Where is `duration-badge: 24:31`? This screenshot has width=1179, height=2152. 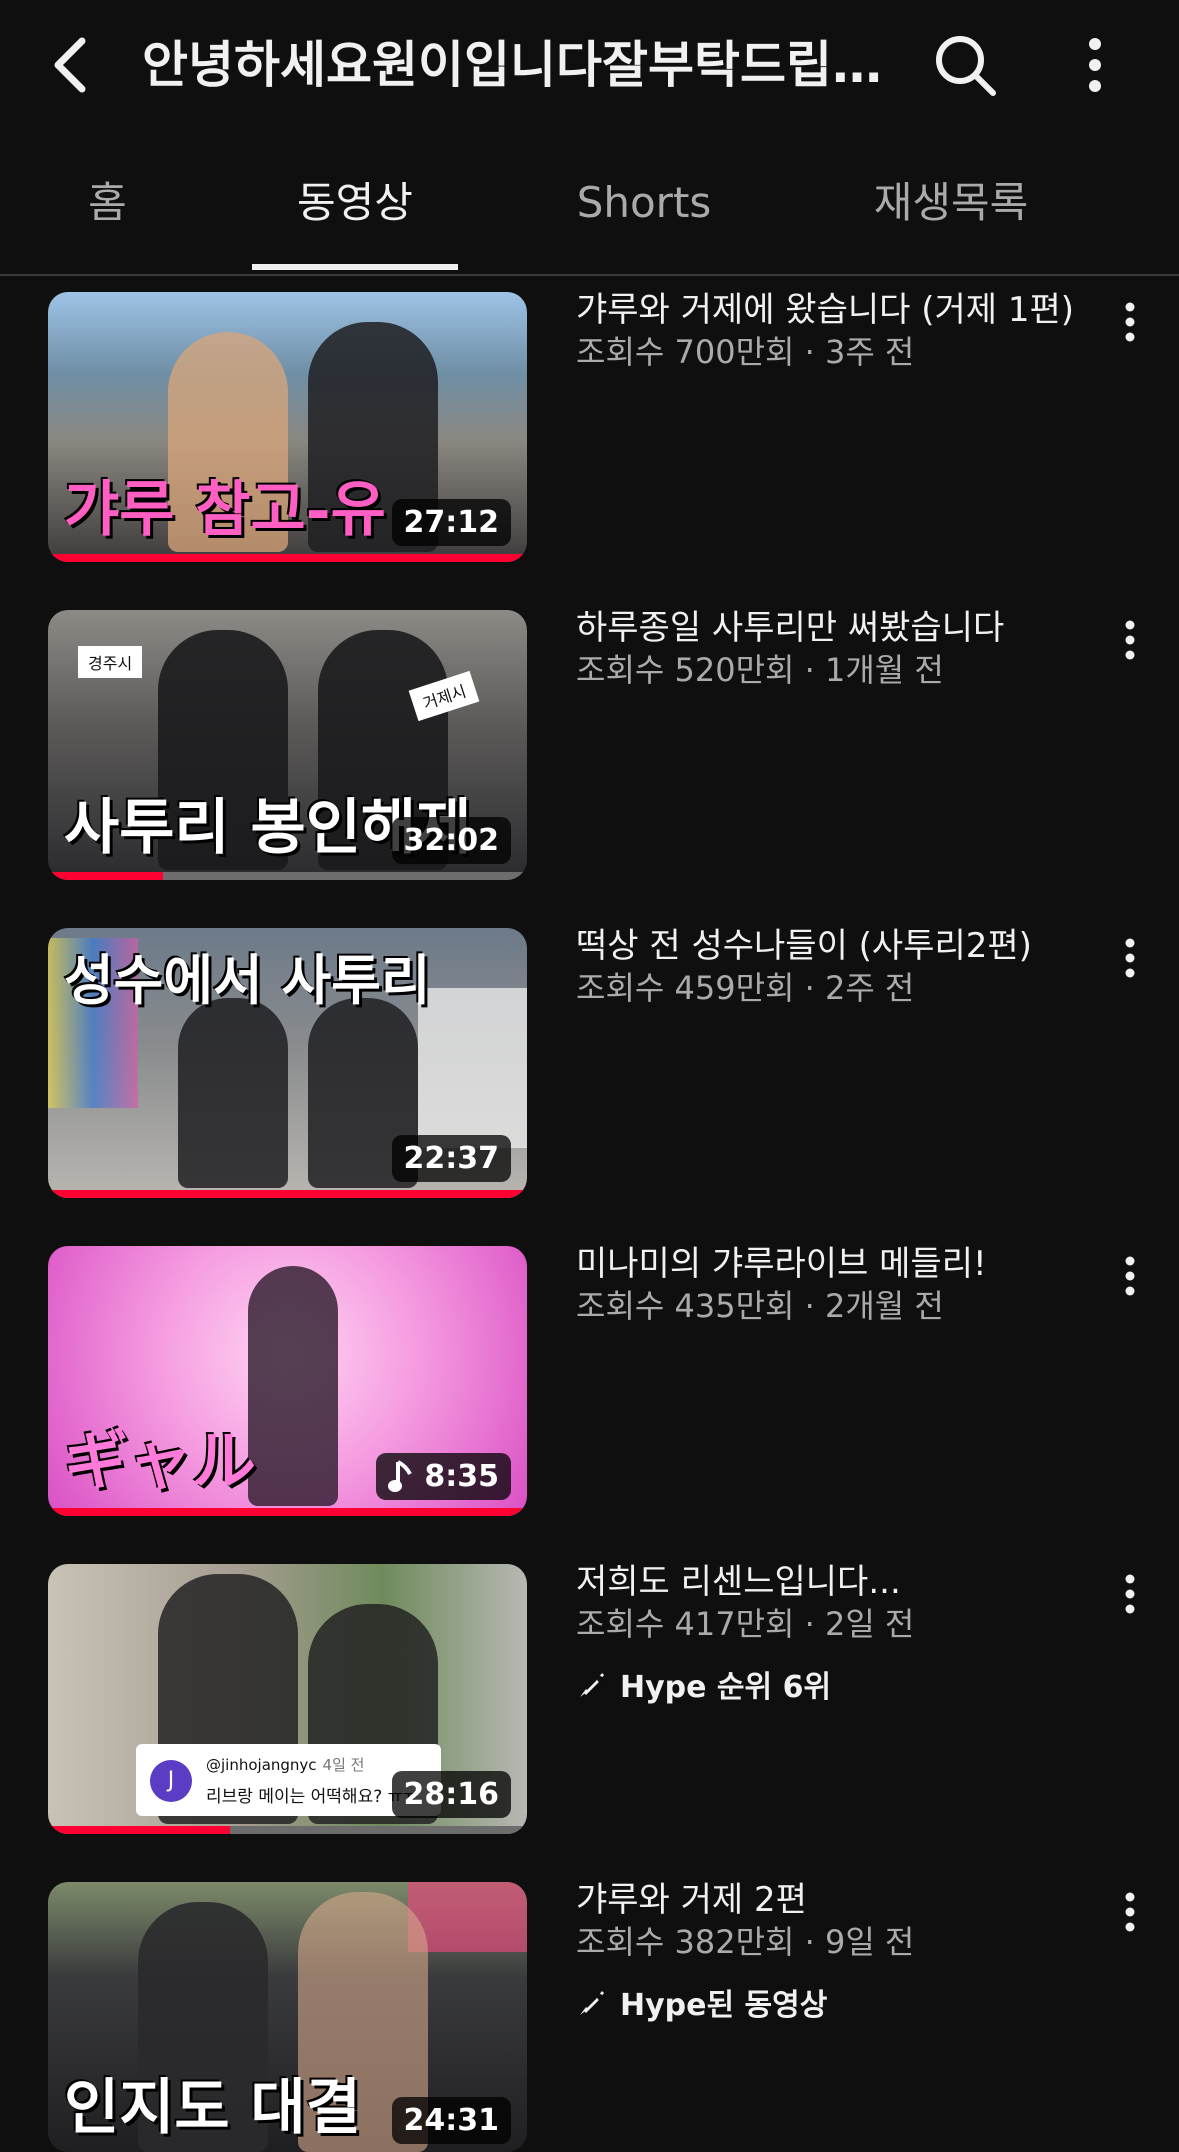 duration-badge: 24:31 is located at coordinates (451, 2120).